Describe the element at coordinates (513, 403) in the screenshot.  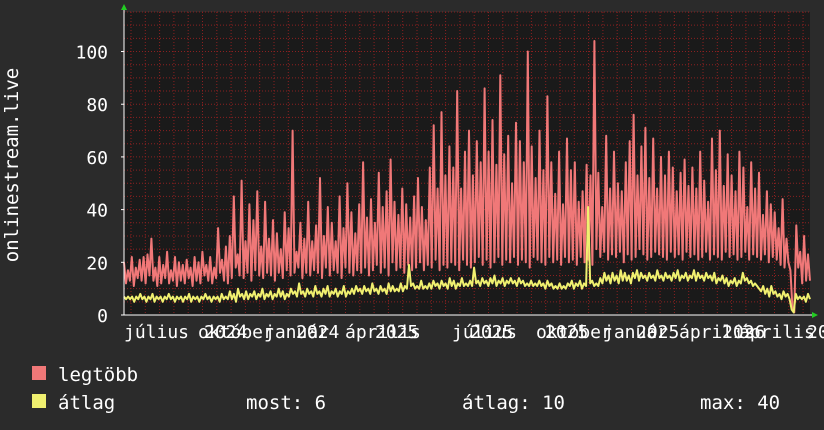
I see `stat-avg: átlag: 10` at that location.